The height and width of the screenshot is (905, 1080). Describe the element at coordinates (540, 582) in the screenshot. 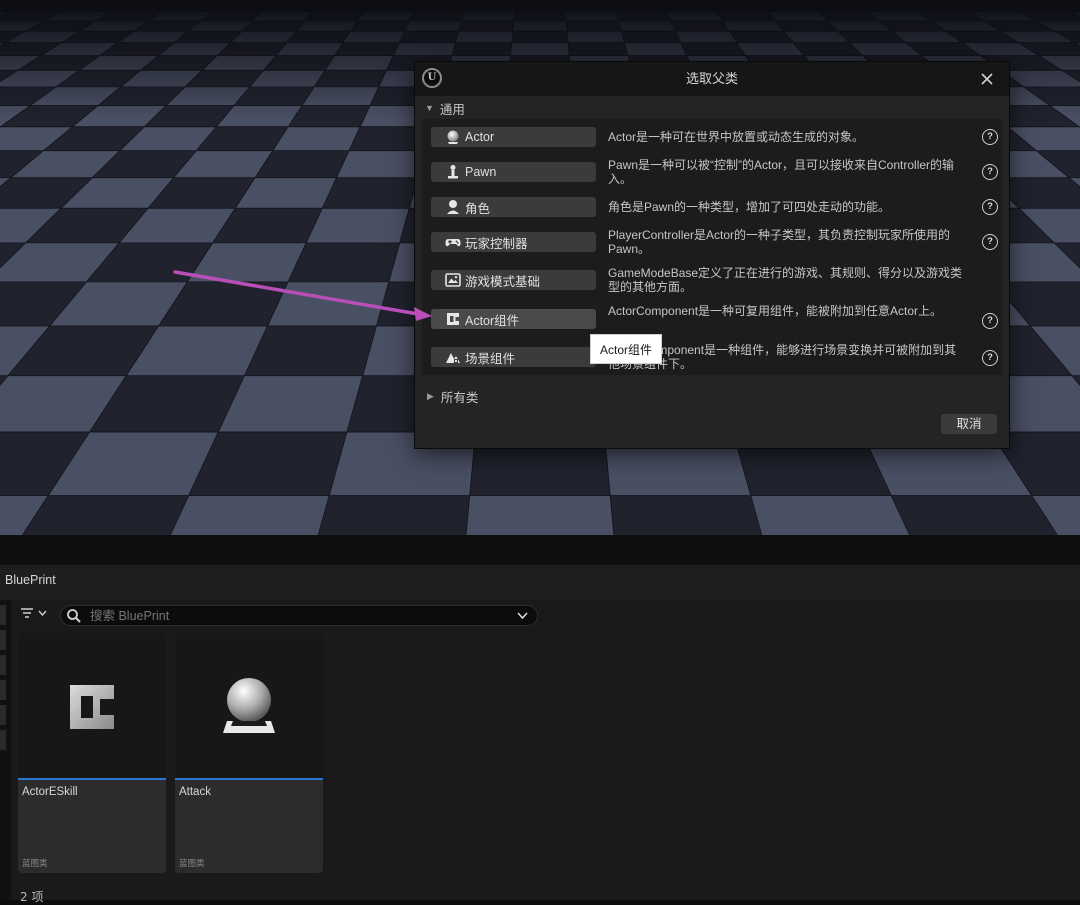

I see `content-browser-tabbar` at that location.